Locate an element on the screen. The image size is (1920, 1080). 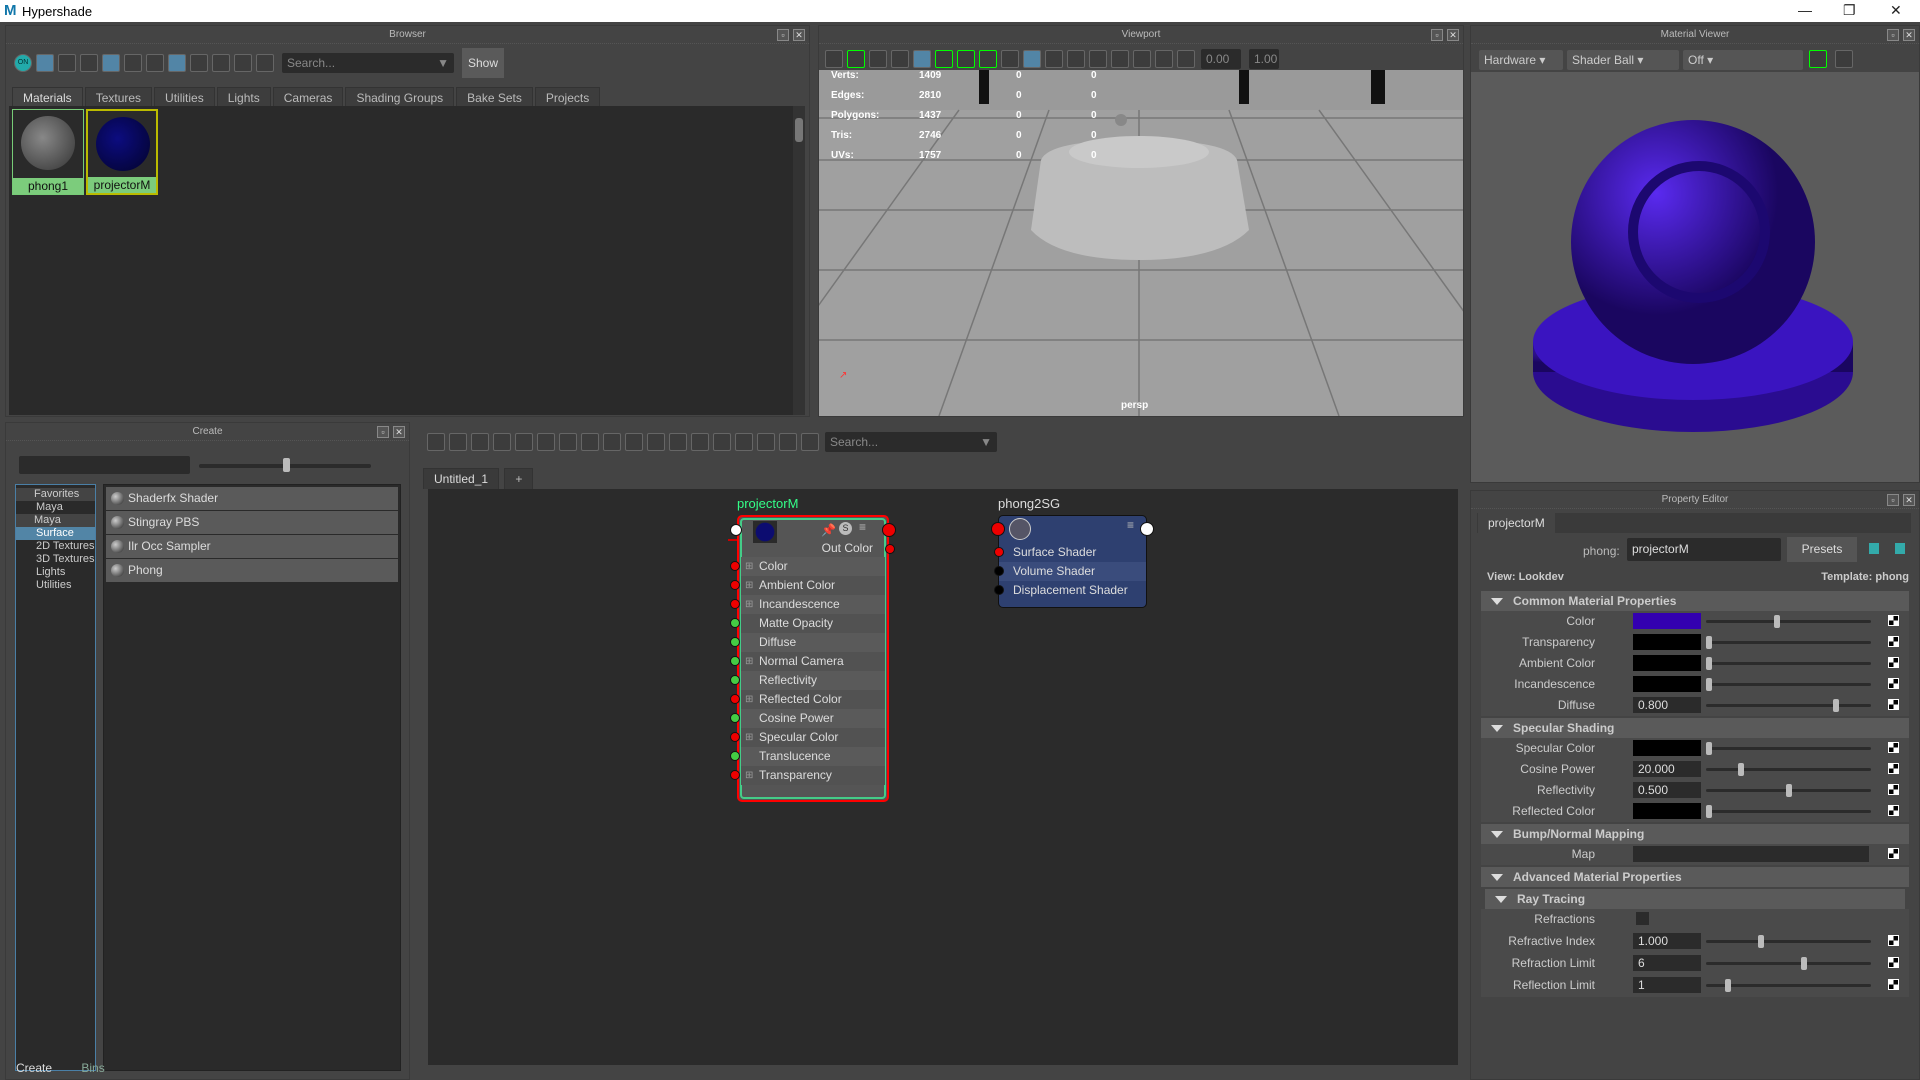
tab-untitled-1: Untitled_1 is located at coordinates (461, 478).